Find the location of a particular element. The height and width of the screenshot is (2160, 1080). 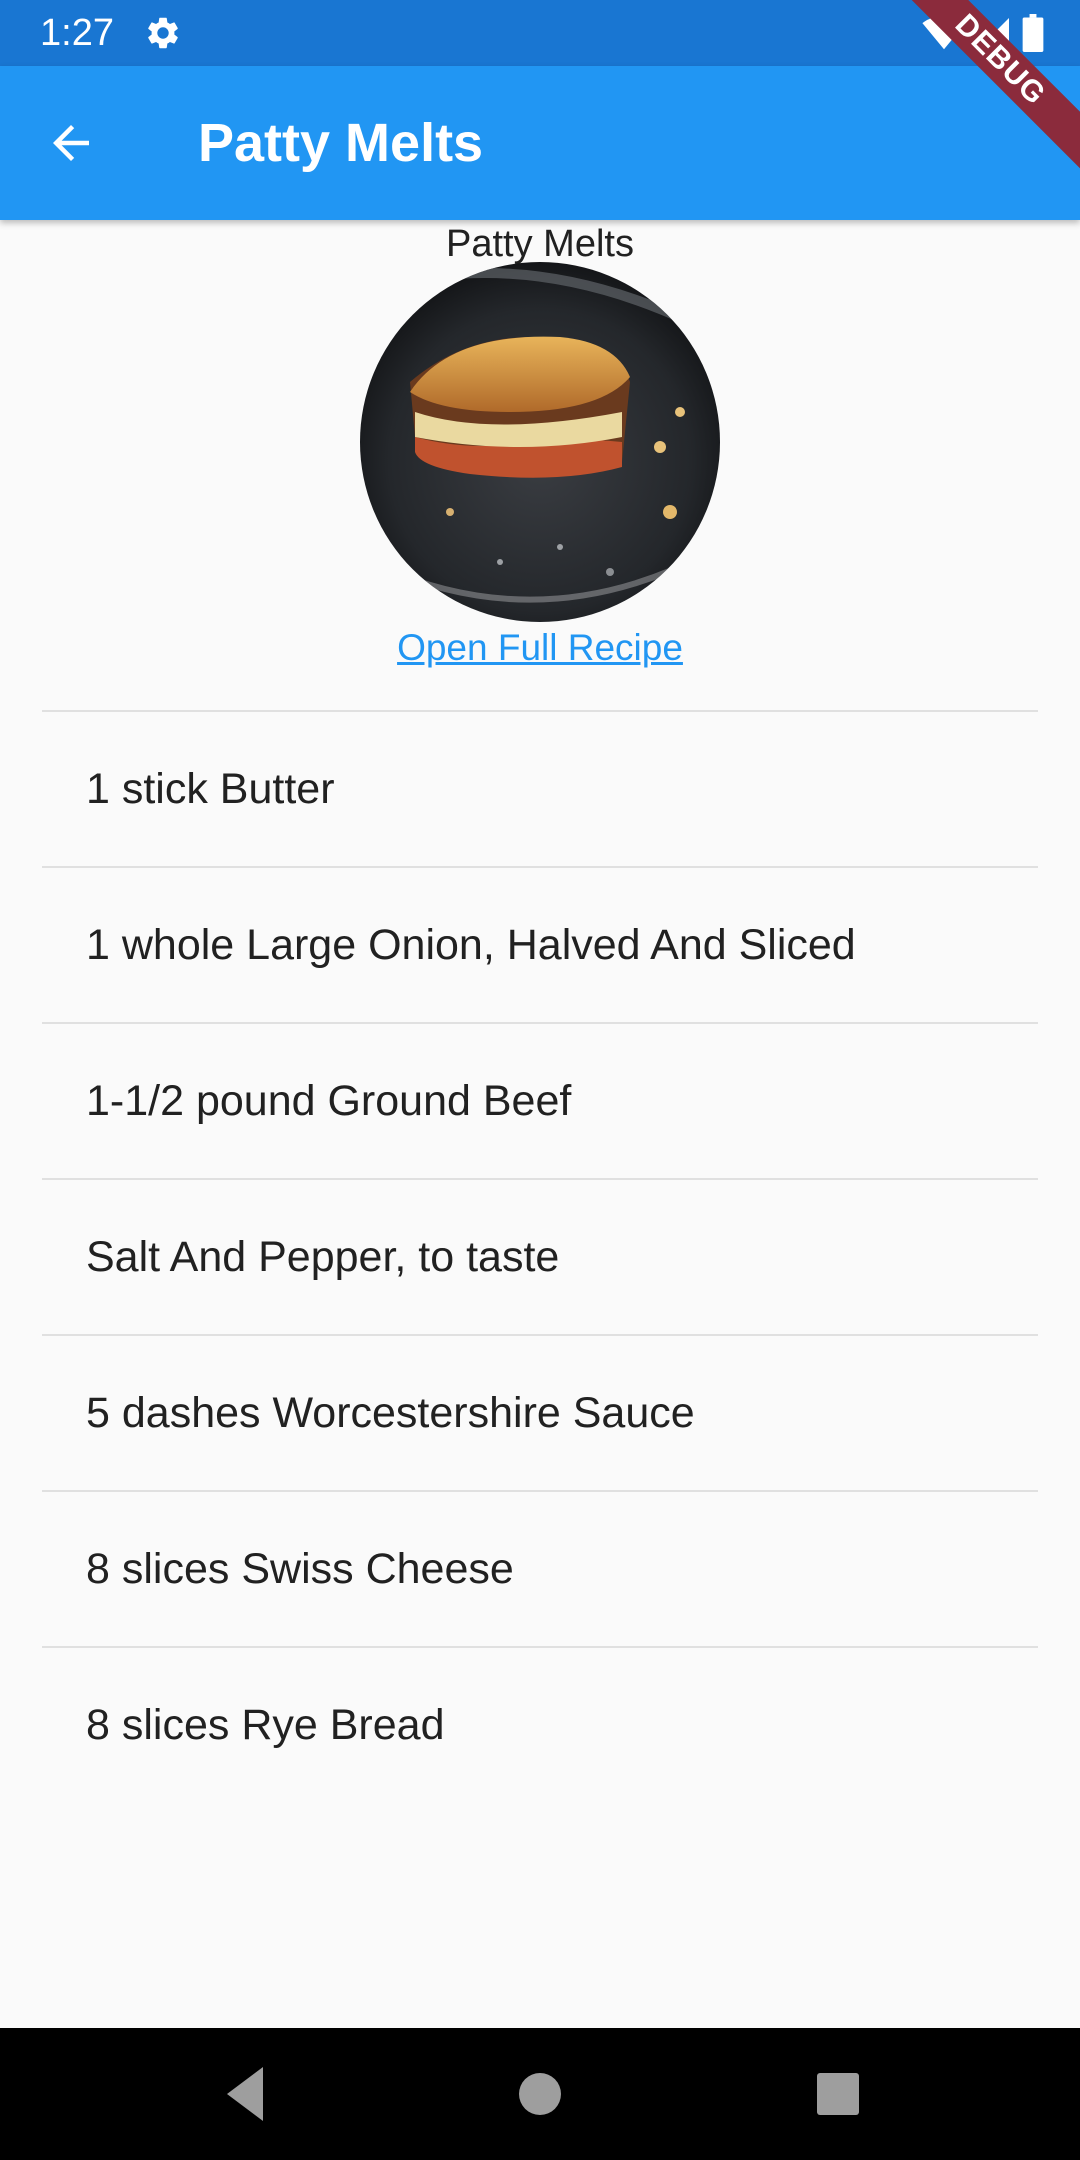

back-triangle-icon is located at coordinates (248, 2094).